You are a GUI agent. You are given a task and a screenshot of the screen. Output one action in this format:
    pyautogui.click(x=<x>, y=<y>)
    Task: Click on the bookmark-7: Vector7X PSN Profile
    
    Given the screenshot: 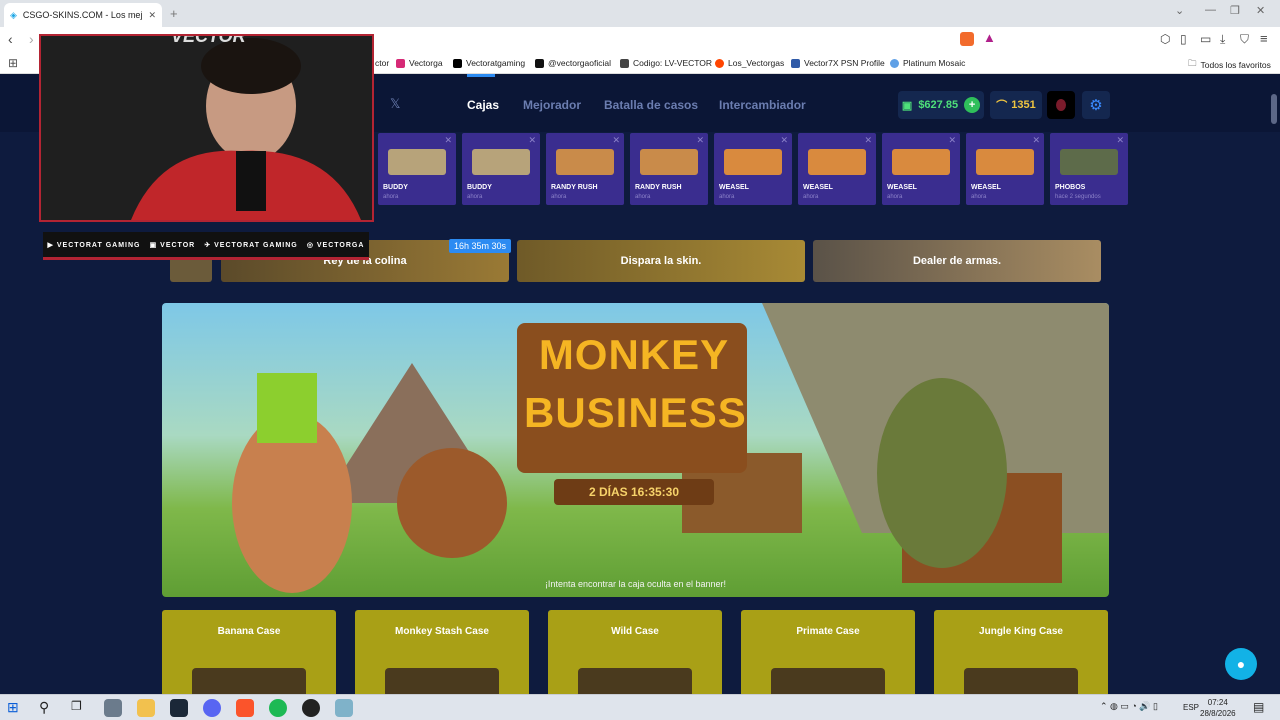 What is the action you would take?
    pyautogui.click(x=838, y=63)
    